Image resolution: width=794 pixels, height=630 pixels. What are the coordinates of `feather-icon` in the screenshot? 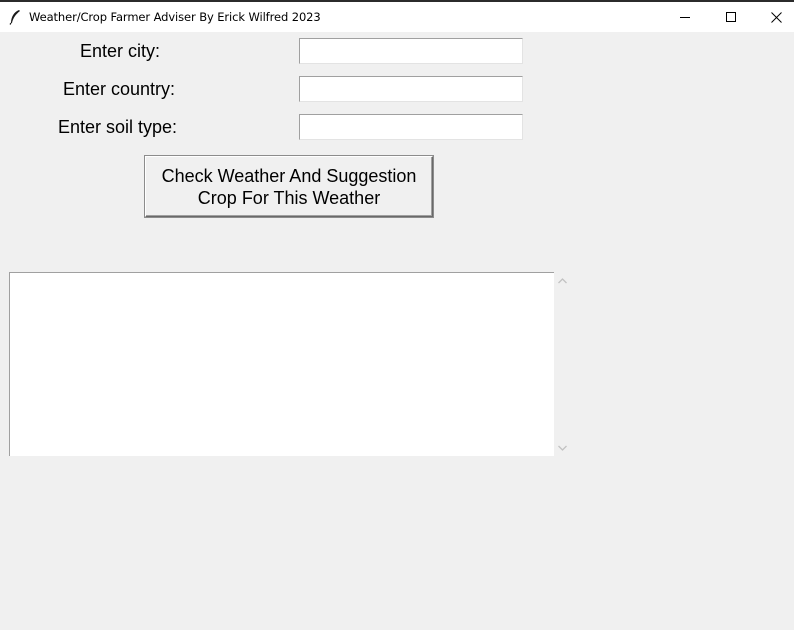 It's located at (15, 17).